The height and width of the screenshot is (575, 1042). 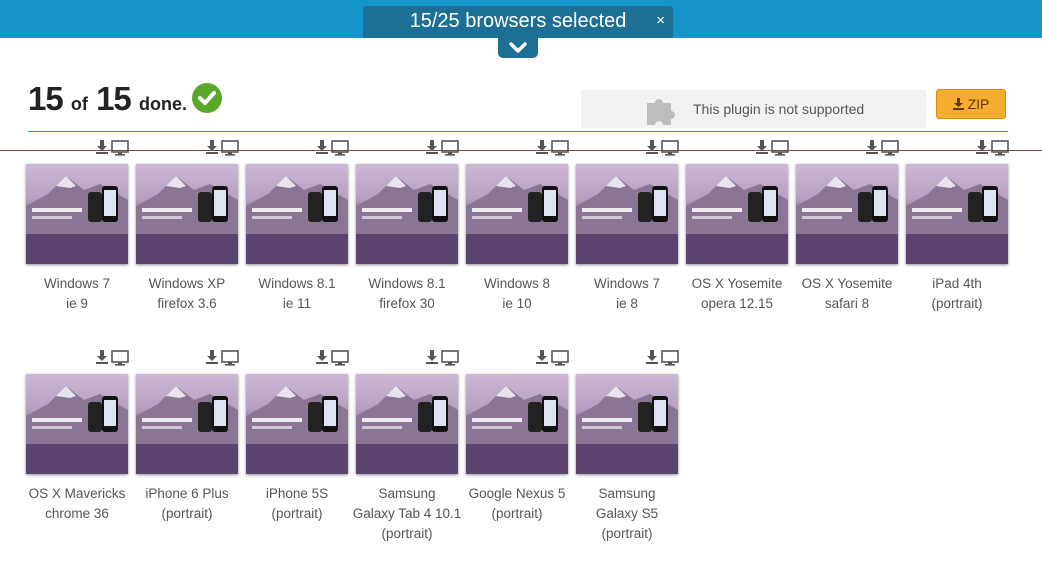 What do you see at coordinates (46, 98) in the screenshot?
I see `done-count: 15` at bounding box center [46, 98].